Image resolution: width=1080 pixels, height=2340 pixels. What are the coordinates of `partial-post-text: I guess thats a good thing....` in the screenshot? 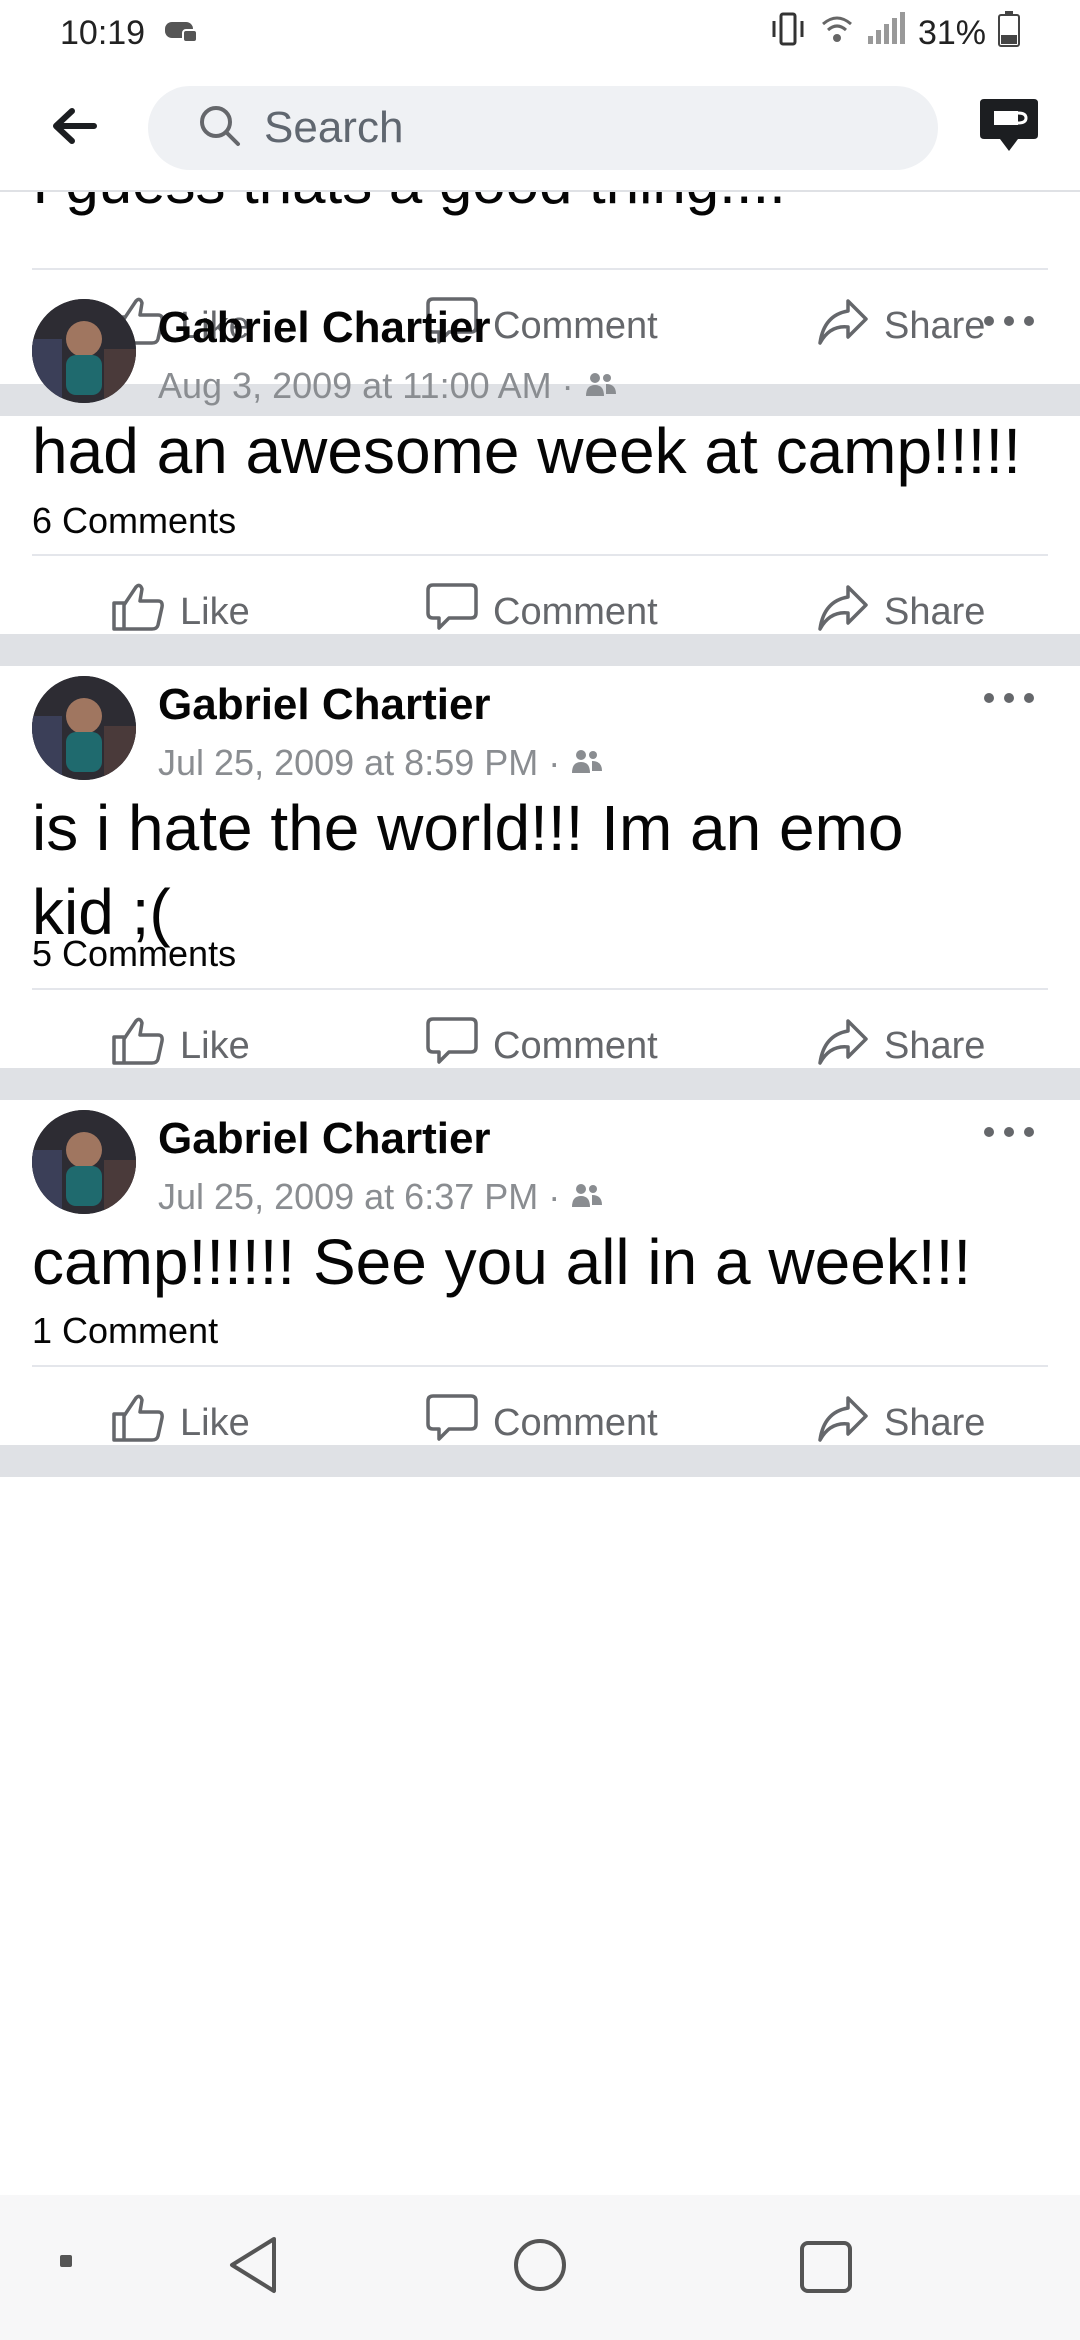 It's located at (409, 204).